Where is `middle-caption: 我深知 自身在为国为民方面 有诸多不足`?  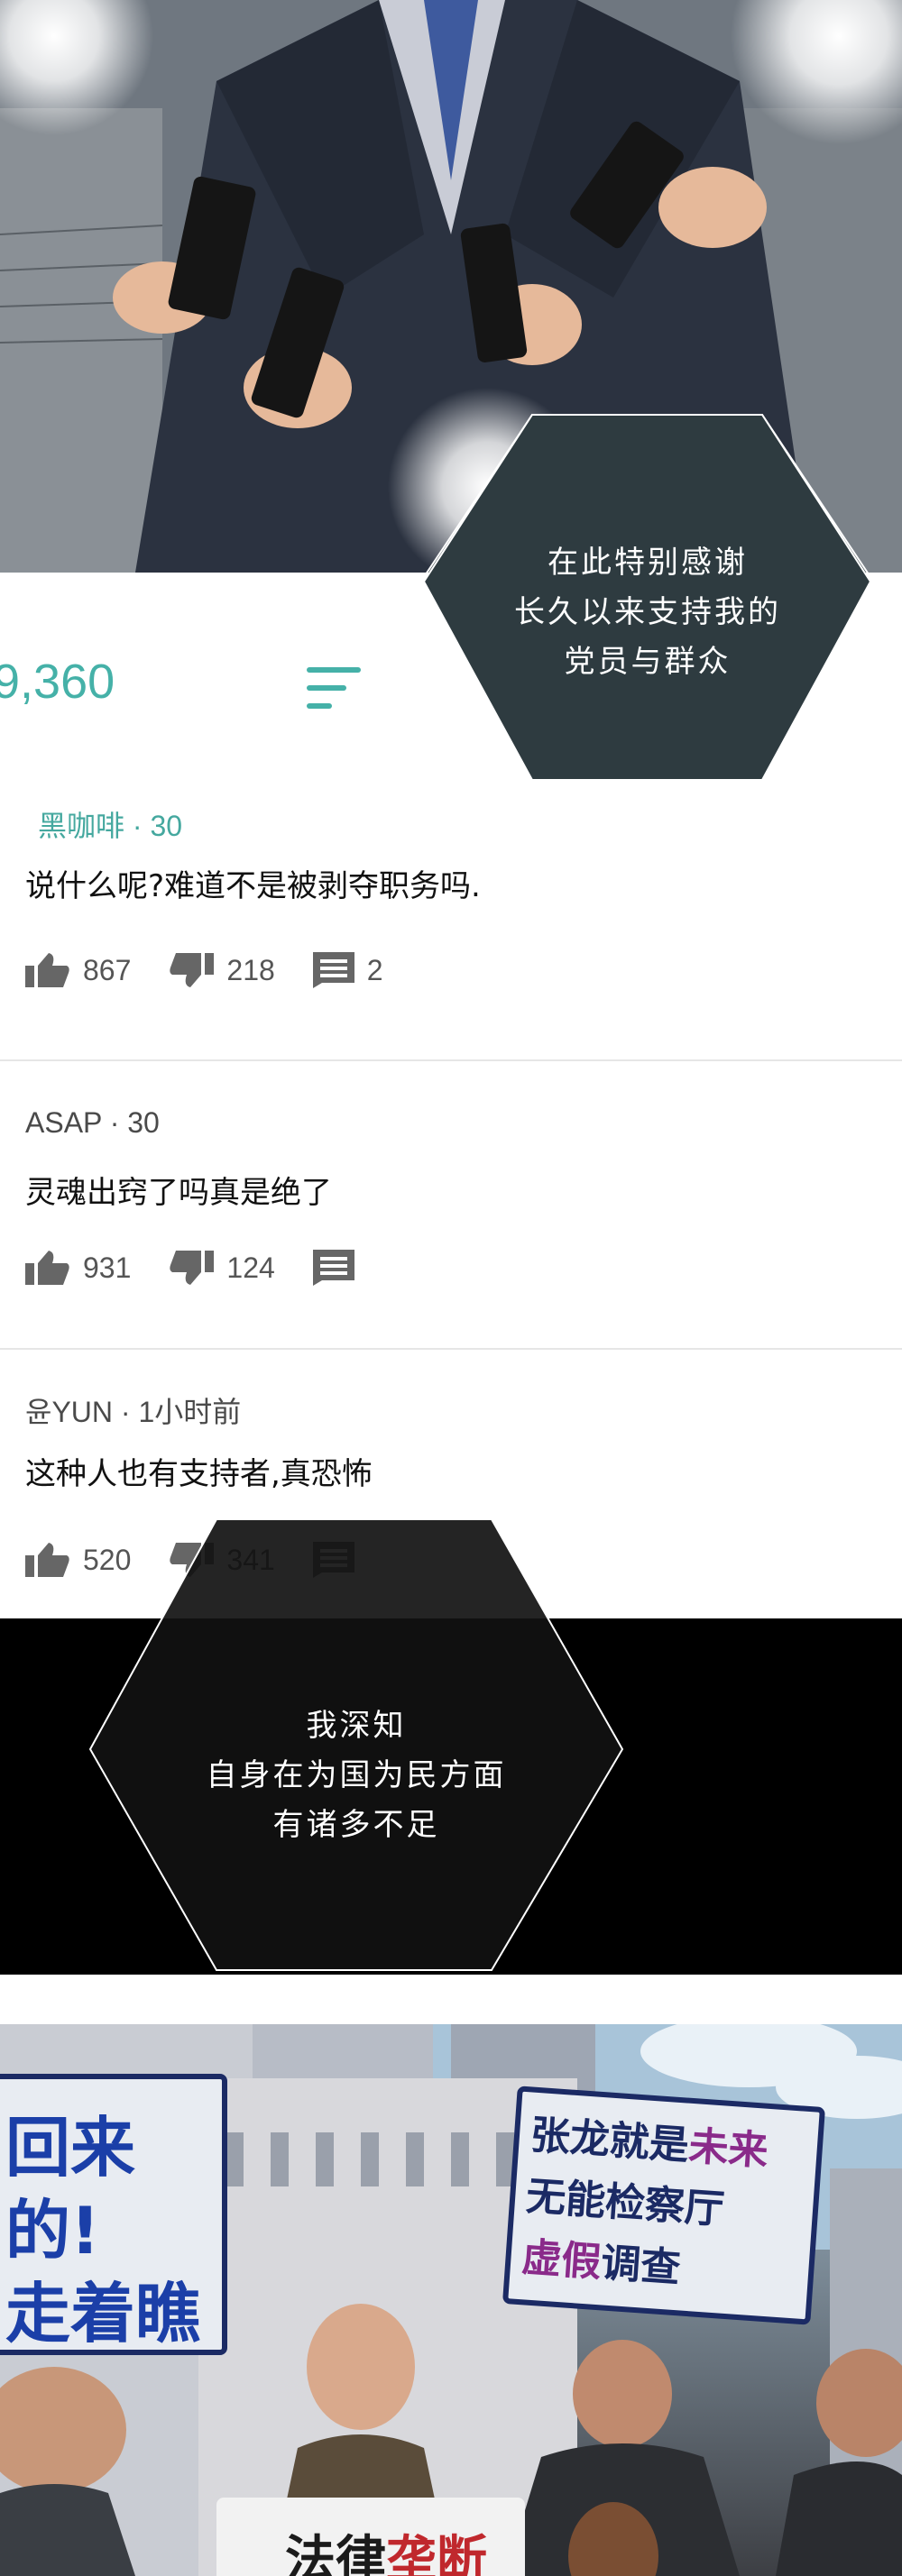 middle-caption: 我深知 自身在为国为民方面 有诸多不足 is located at coordinates (356, 1744).